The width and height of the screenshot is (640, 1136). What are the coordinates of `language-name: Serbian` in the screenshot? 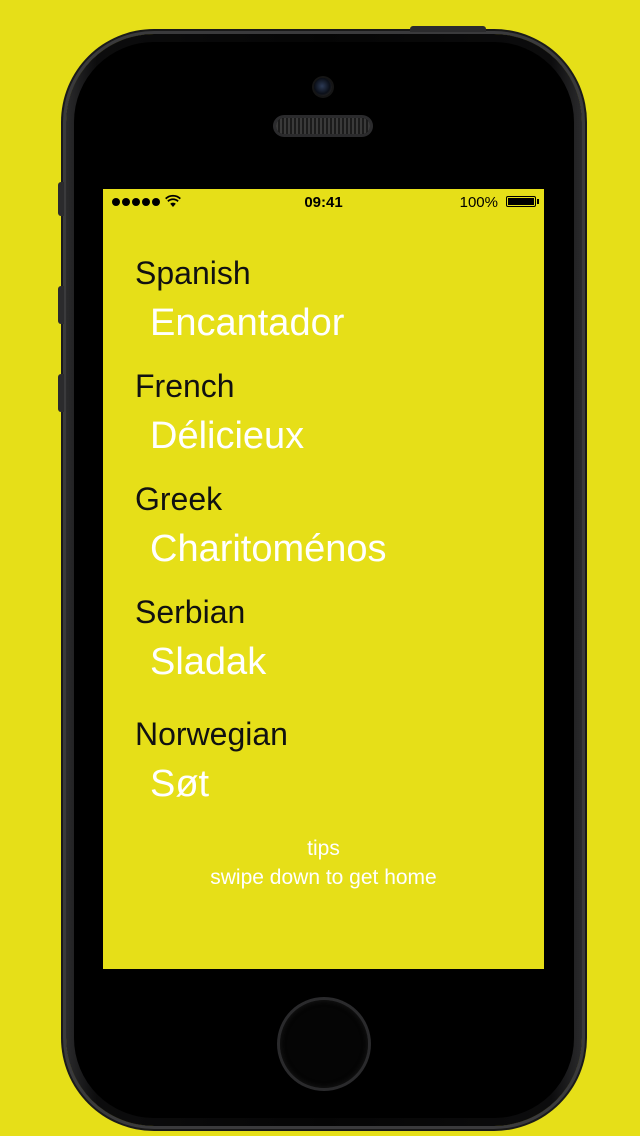 It's located at (190, 612).